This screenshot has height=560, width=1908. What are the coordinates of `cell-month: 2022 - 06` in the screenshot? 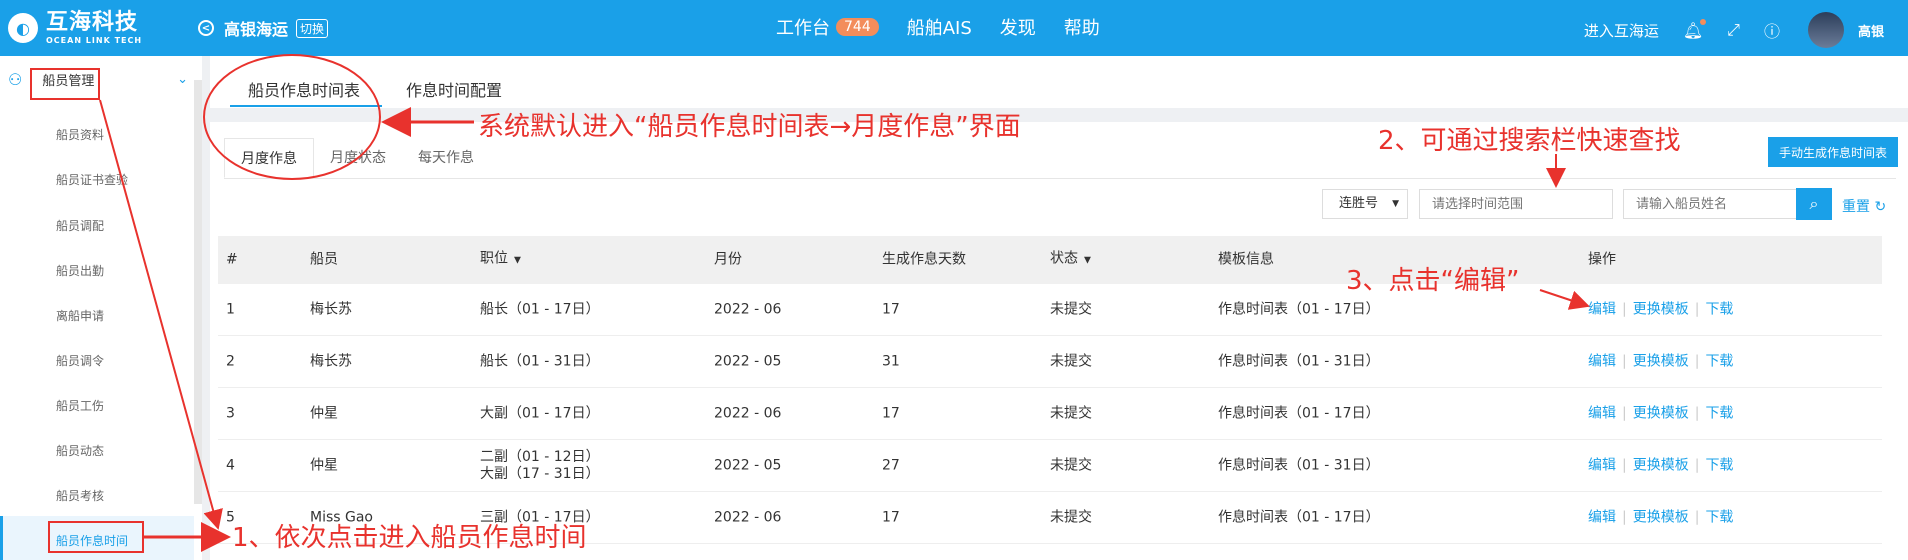 It's located at (748, 309).